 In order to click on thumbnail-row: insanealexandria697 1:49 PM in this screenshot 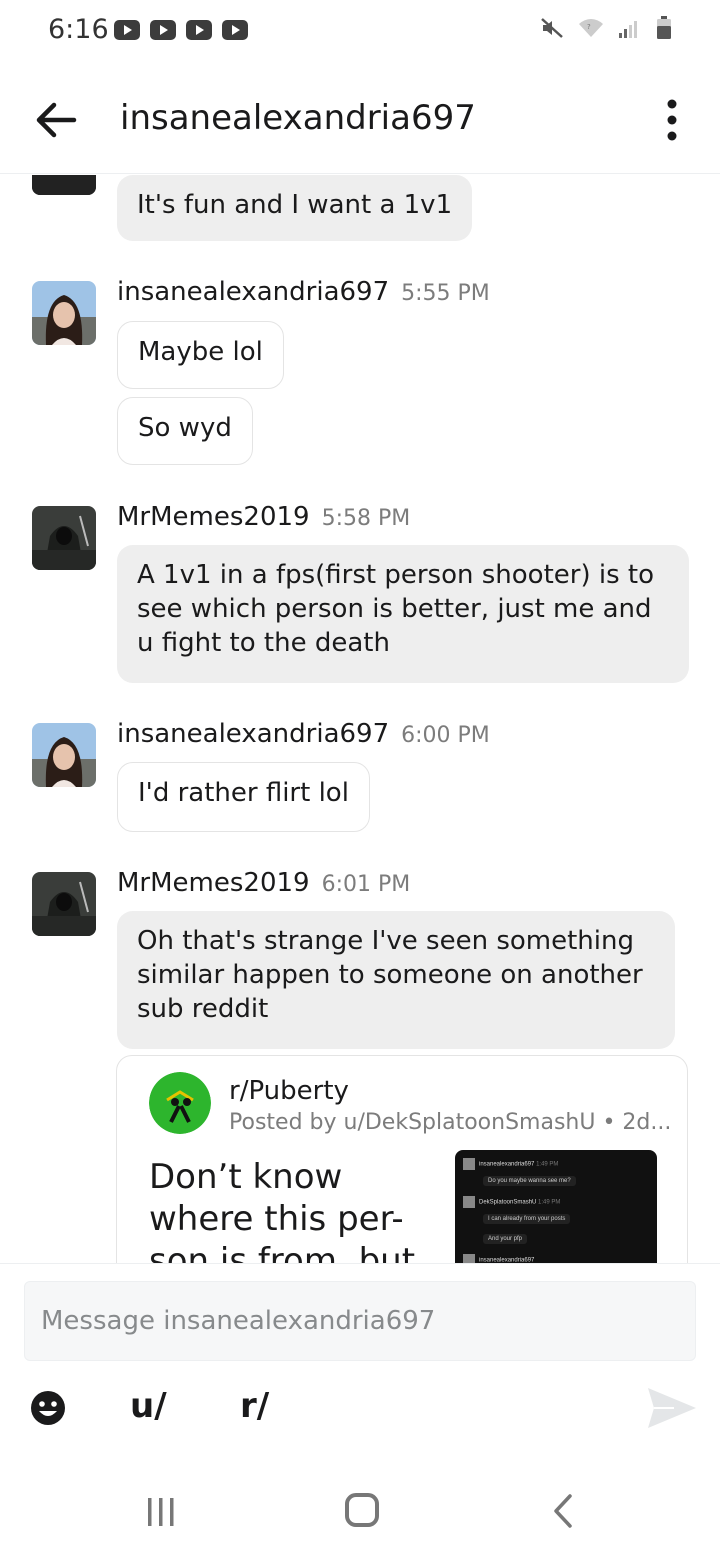, I will do `click(510, 1164)`.